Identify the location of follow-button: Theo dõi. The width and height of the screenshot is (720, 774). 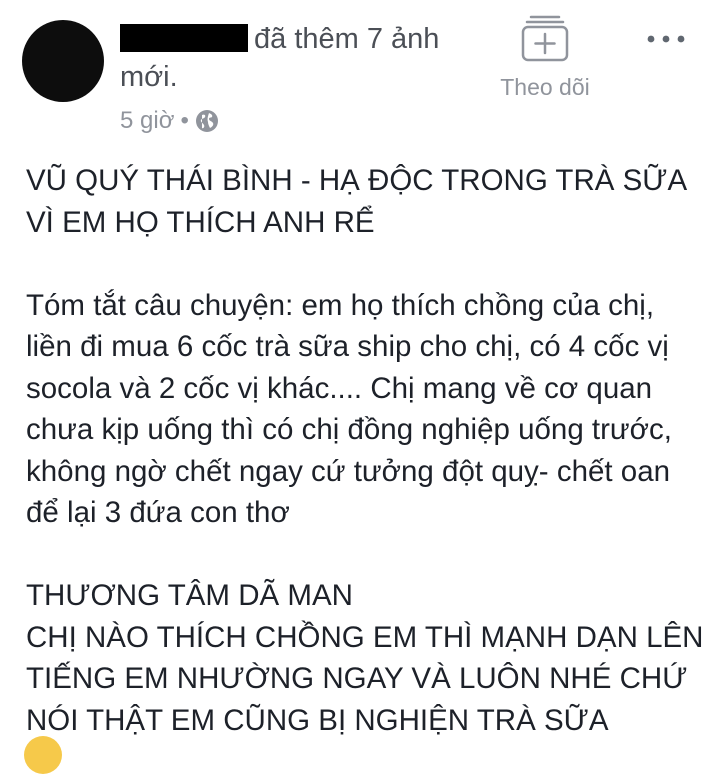
(545, 56).